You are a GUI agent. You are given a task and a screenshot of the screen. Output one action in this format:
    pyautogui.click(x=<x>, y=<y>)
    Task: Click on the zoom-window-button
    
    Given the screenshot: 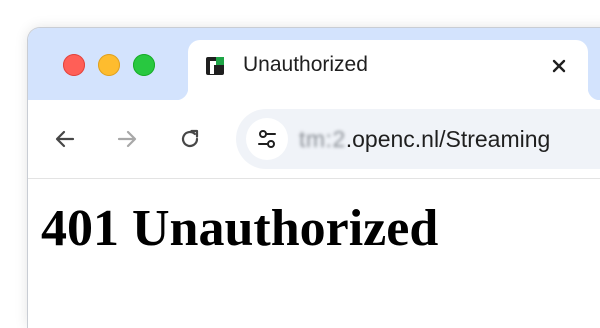 What is the action you would take?
    pyautogui.click(x=144, y=65)
    